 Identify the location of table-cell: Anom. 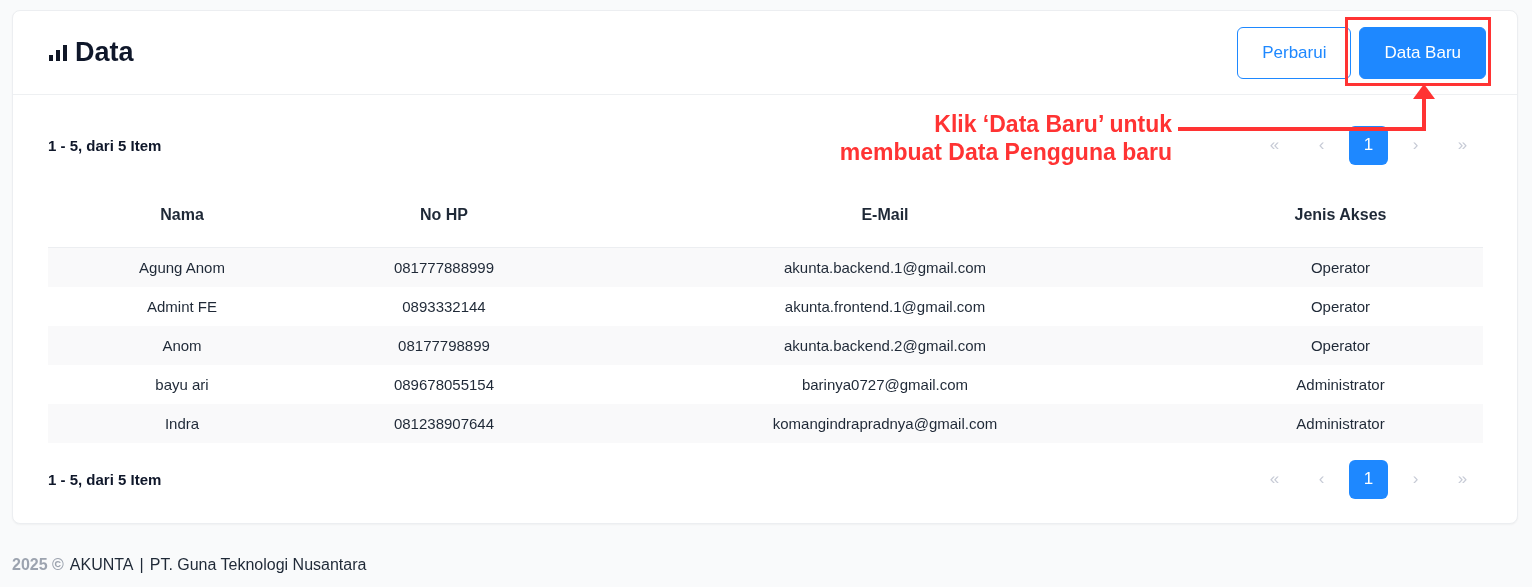
(182, 345).